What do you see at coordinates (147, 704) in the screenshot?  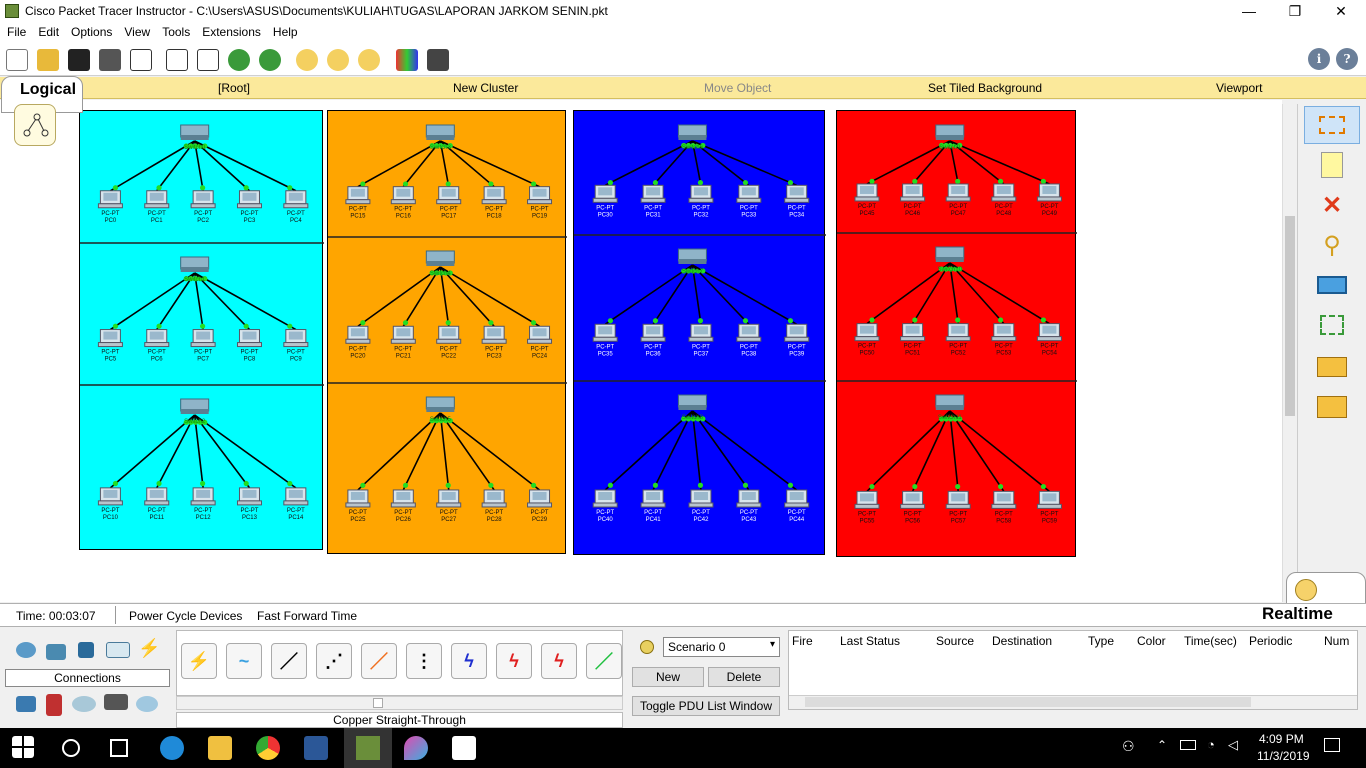 I see `multiuser-connection-category-icon` at bounding box center [147, 704].